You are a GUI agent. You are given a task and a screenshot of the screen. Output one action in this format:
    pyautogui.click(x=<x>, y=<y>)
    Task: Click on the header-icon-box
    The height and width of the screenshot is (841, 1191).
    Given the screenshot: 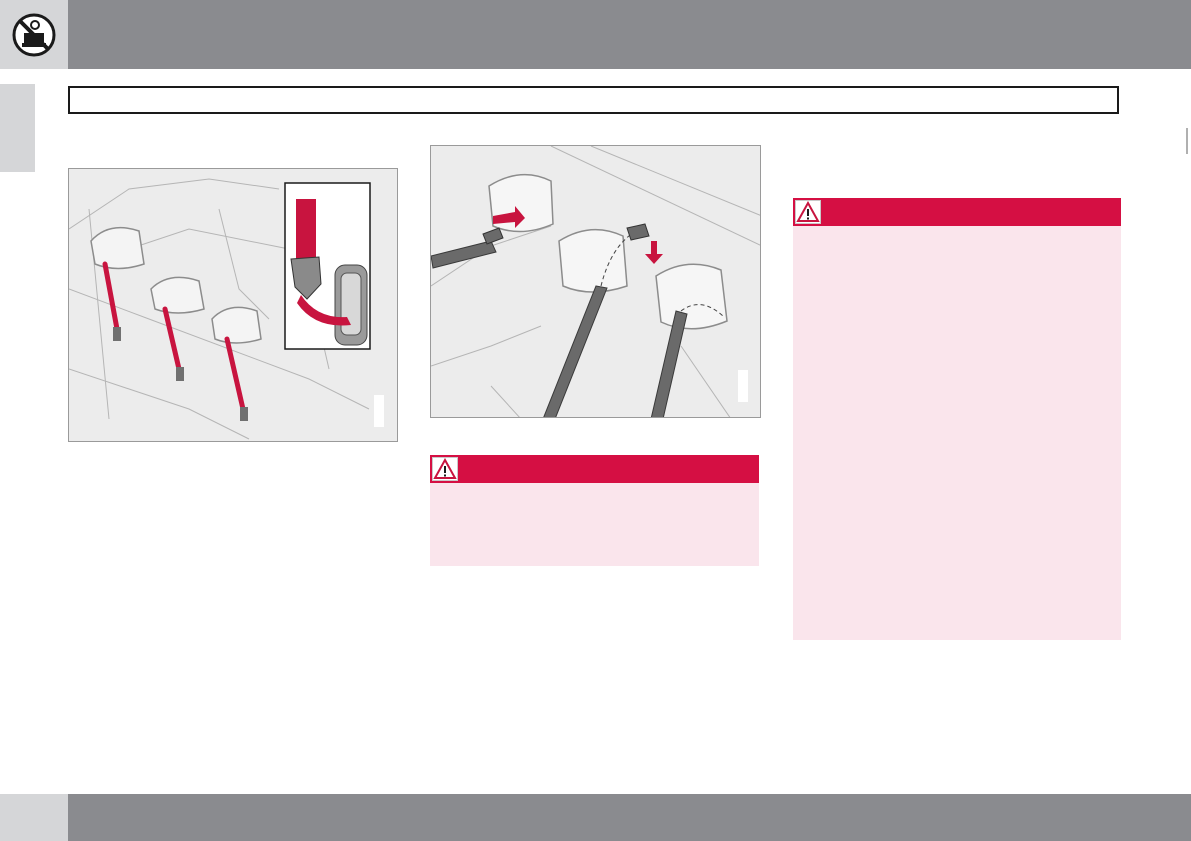 What is the action you would take?
    pyautogui.click(x=34, y=34)
    